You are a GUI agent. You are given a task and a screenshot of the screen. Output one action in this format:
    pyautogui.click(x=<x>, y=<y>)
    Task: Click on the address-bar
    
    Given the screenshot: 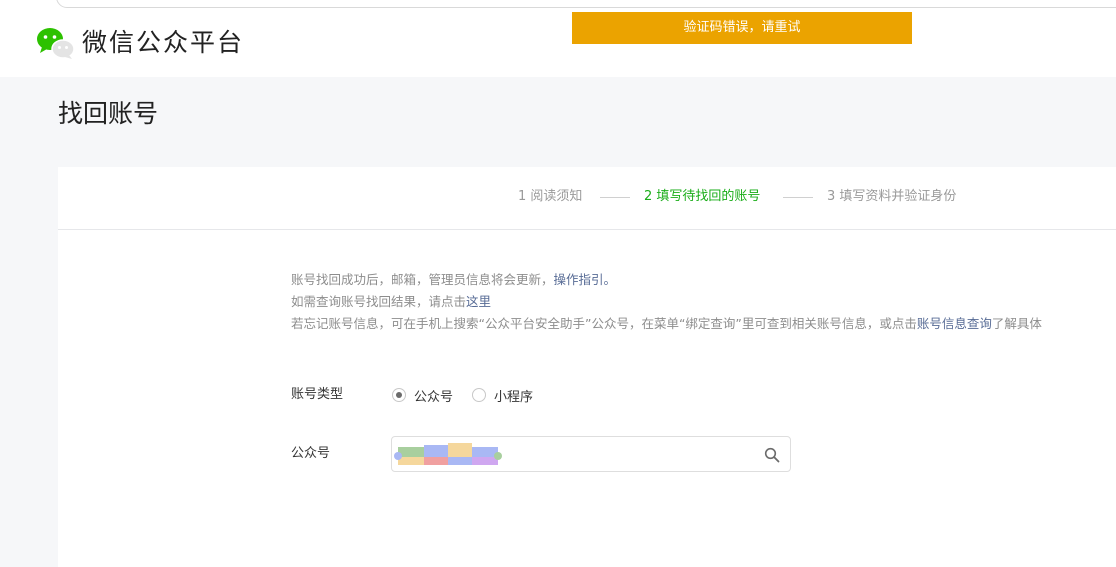 What is the action you would take?
    pyautogui.click(x=586, y=4)
    